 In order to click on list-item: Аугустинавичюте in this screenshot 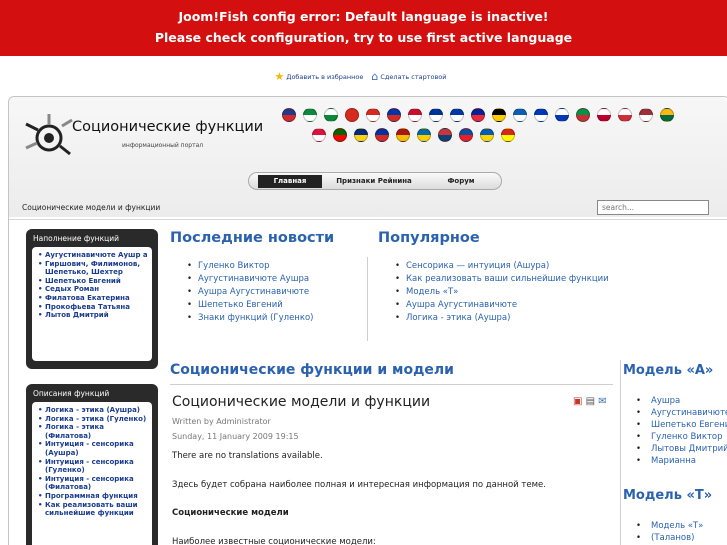, I will do `click(680, 413)`.